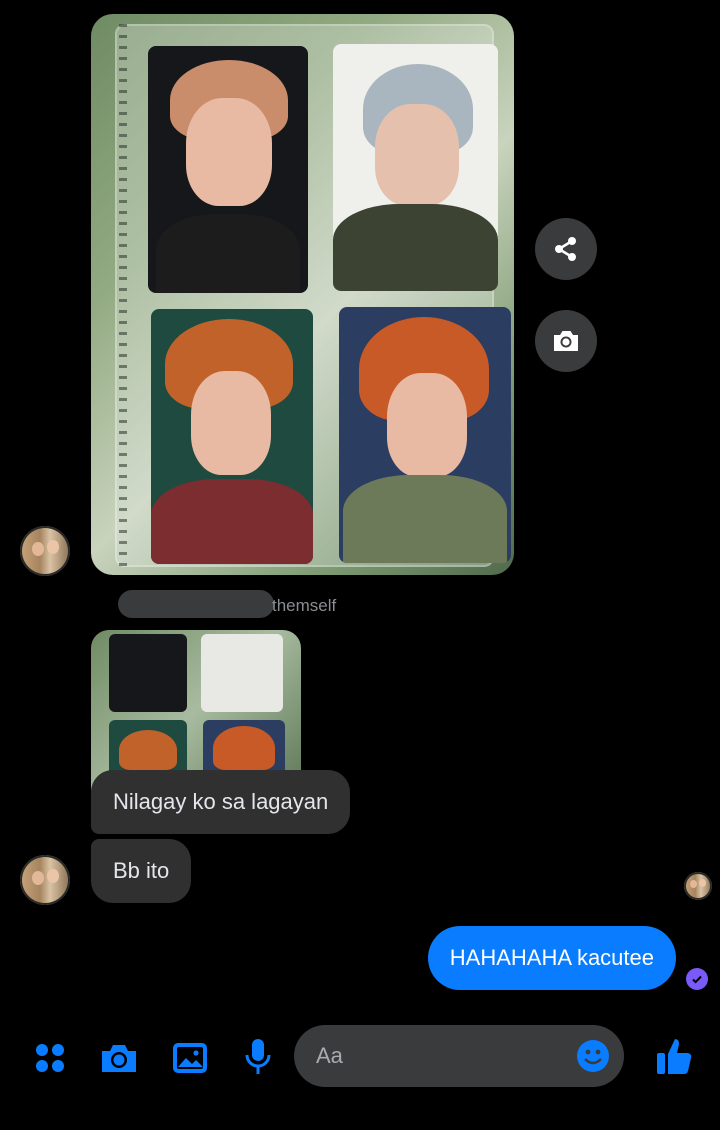  What do you see at coordinates (141, 871) in the screenshot?
I see `message-bubble-incoming: Bb ito` at bounding box center [141, 871].